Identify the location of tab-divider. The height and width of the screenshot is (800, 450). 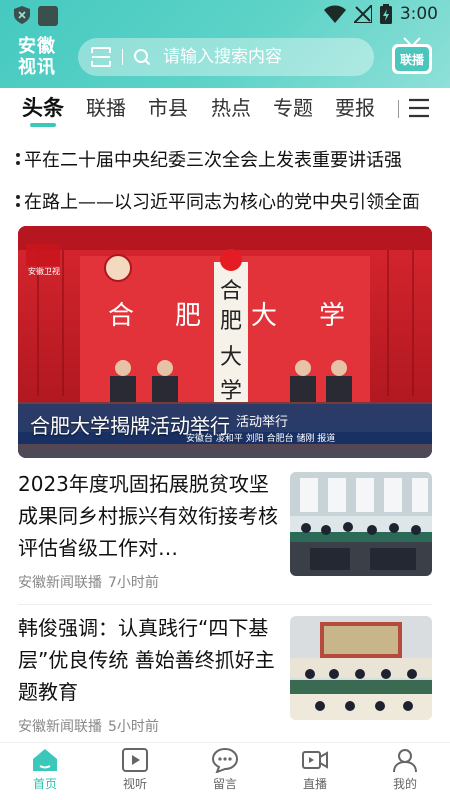
(398, 109).